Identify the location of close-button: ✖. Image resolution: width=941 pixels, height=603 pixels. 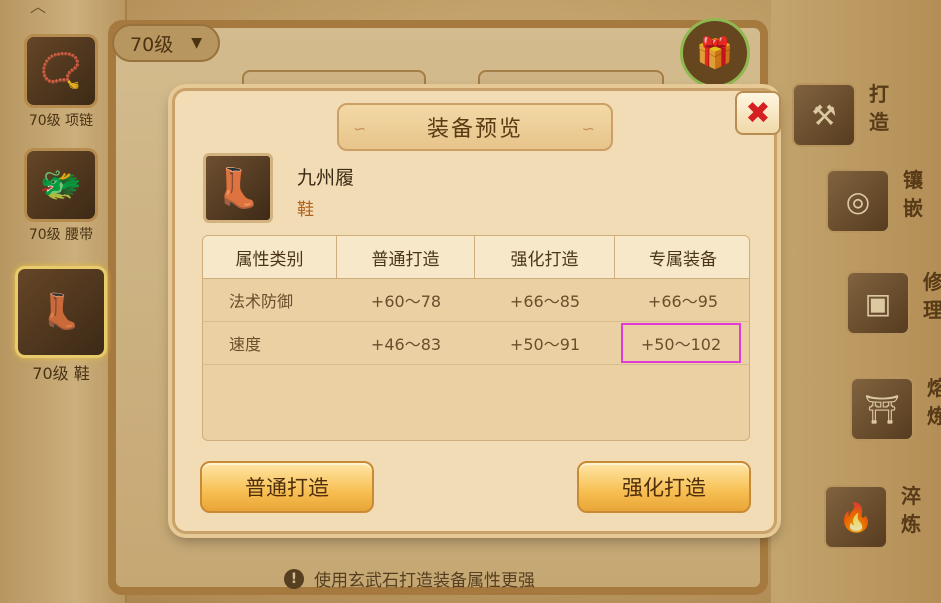
(758, 113).